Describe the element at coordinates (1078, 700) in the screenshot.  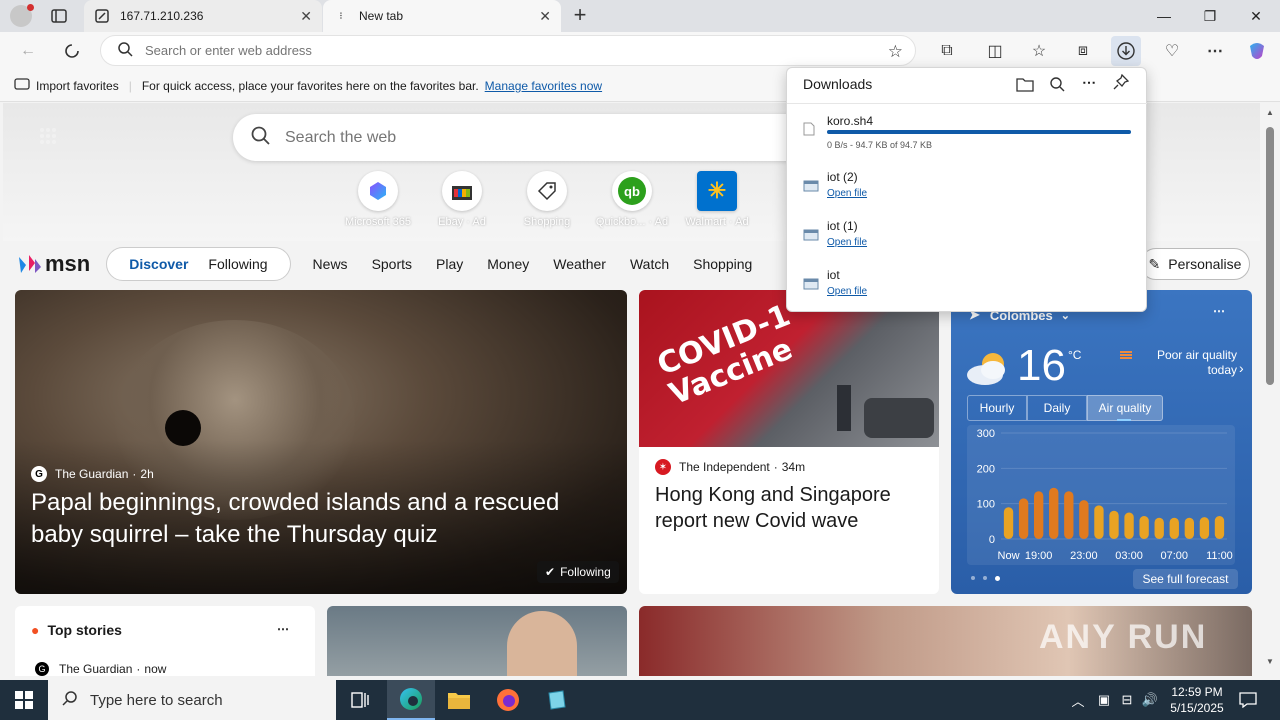
I see `show-hidden-icons: ︿` at that location.